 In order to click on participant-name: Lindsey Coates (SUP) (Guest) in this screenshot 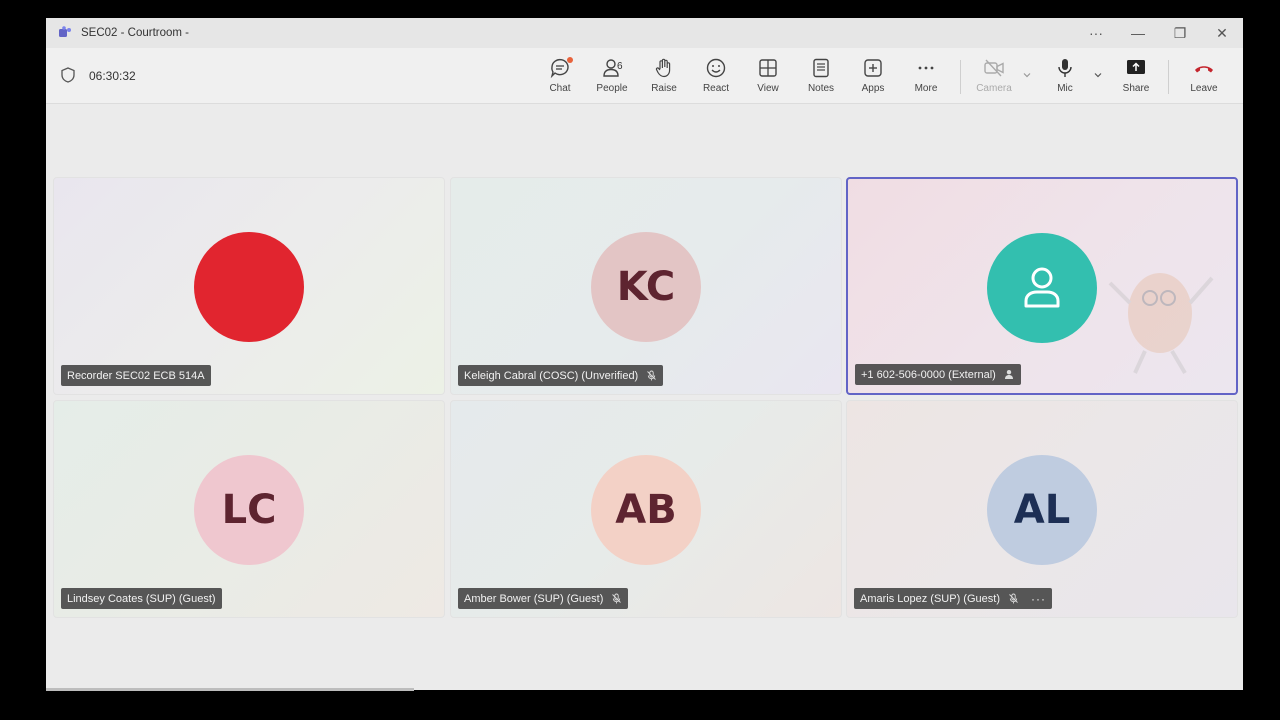, I will do `click(141, 598)`.